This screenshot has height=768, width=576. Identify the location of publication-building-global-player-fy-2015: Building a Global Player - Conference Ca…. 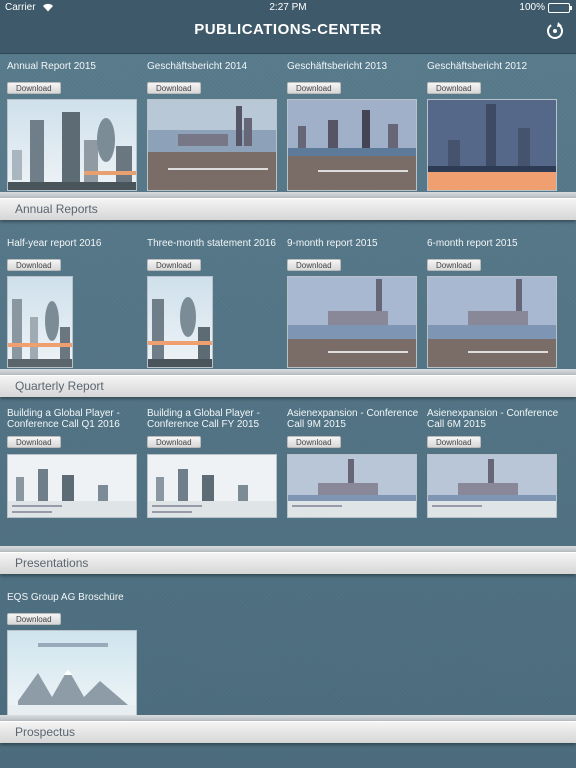
(213, 463).